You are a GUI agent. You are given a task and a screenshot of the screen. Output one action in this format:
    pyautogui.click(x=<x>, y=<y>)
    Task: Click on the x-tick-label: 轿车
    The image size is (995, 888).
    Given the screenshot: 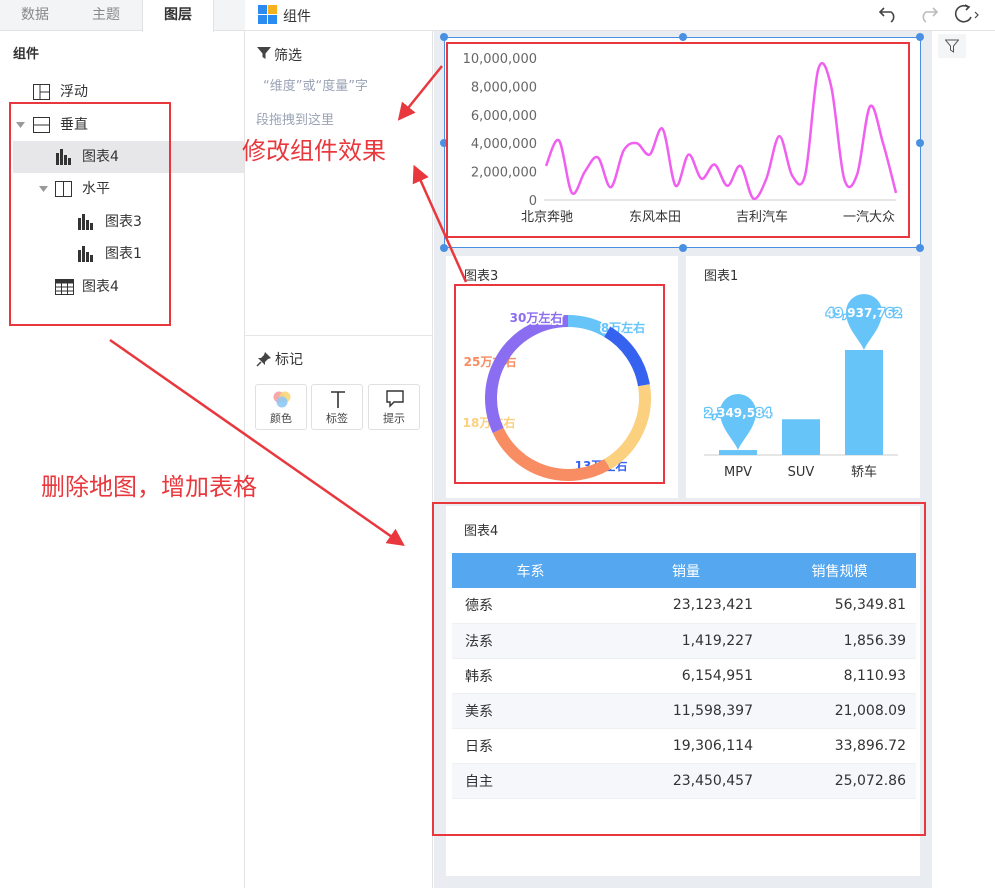 What is the action you would take?
    pyautogui.click(x=864, y=472)
    